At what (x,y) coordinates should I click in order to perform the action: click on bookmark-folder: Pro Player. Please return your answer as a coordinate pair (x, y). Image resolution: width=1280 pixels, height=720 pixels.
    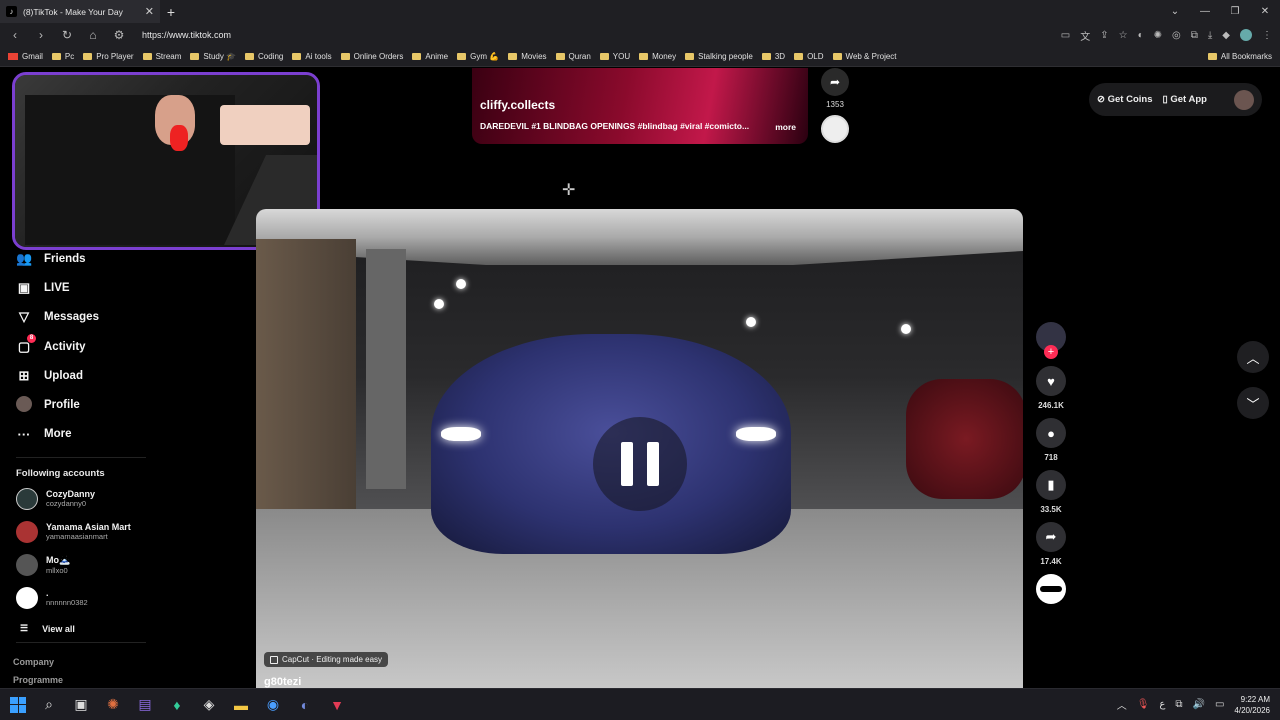
    Looking at the image, I should click on (108, 56).